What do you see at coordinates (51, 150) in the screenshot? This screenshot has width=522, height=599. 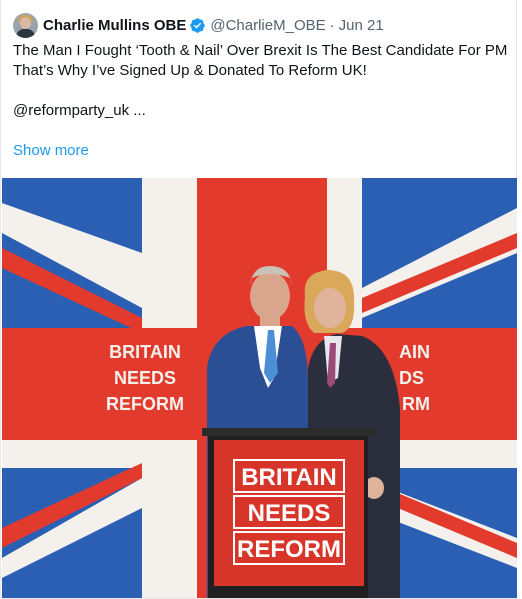 I see `show-more-link: Show more` at bounding box center [51, 150].